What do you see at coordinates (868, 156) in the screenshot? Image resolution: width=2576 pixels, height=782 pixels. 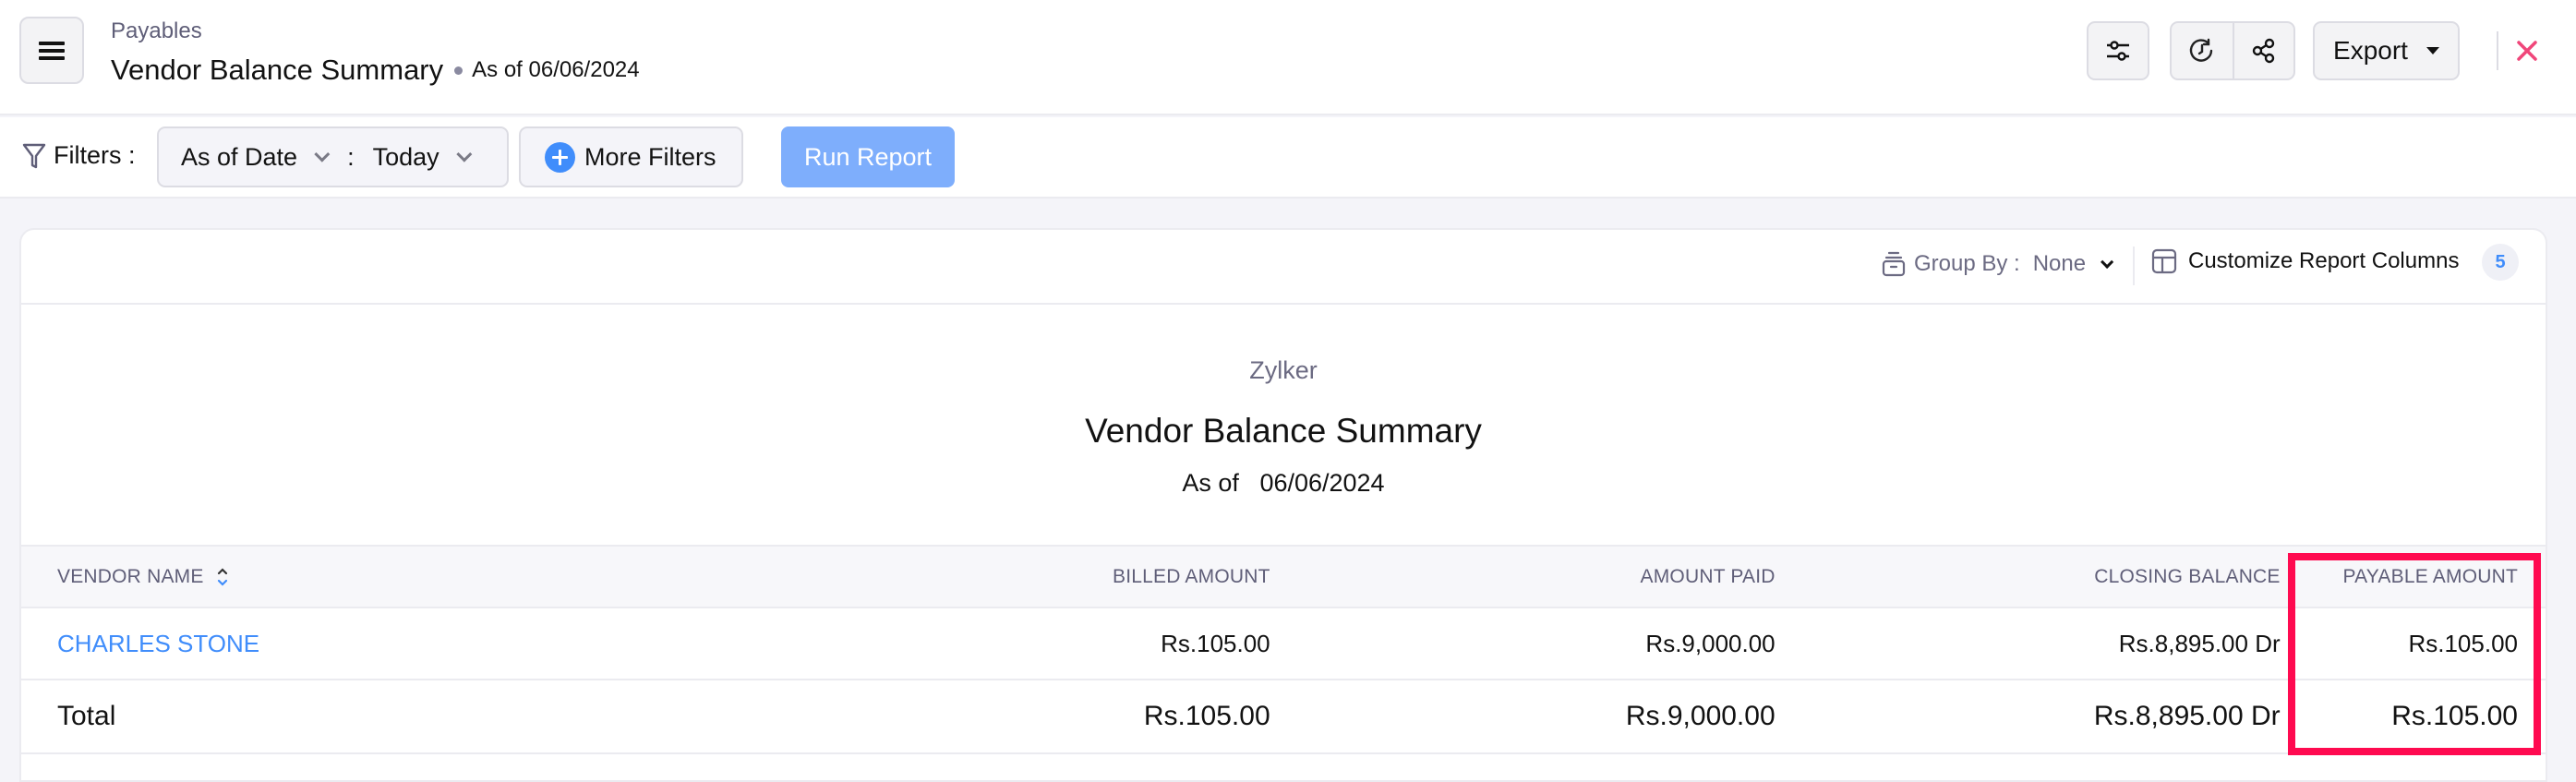 I see `run-report-button: Run Report` at bounding box center [868, 156].